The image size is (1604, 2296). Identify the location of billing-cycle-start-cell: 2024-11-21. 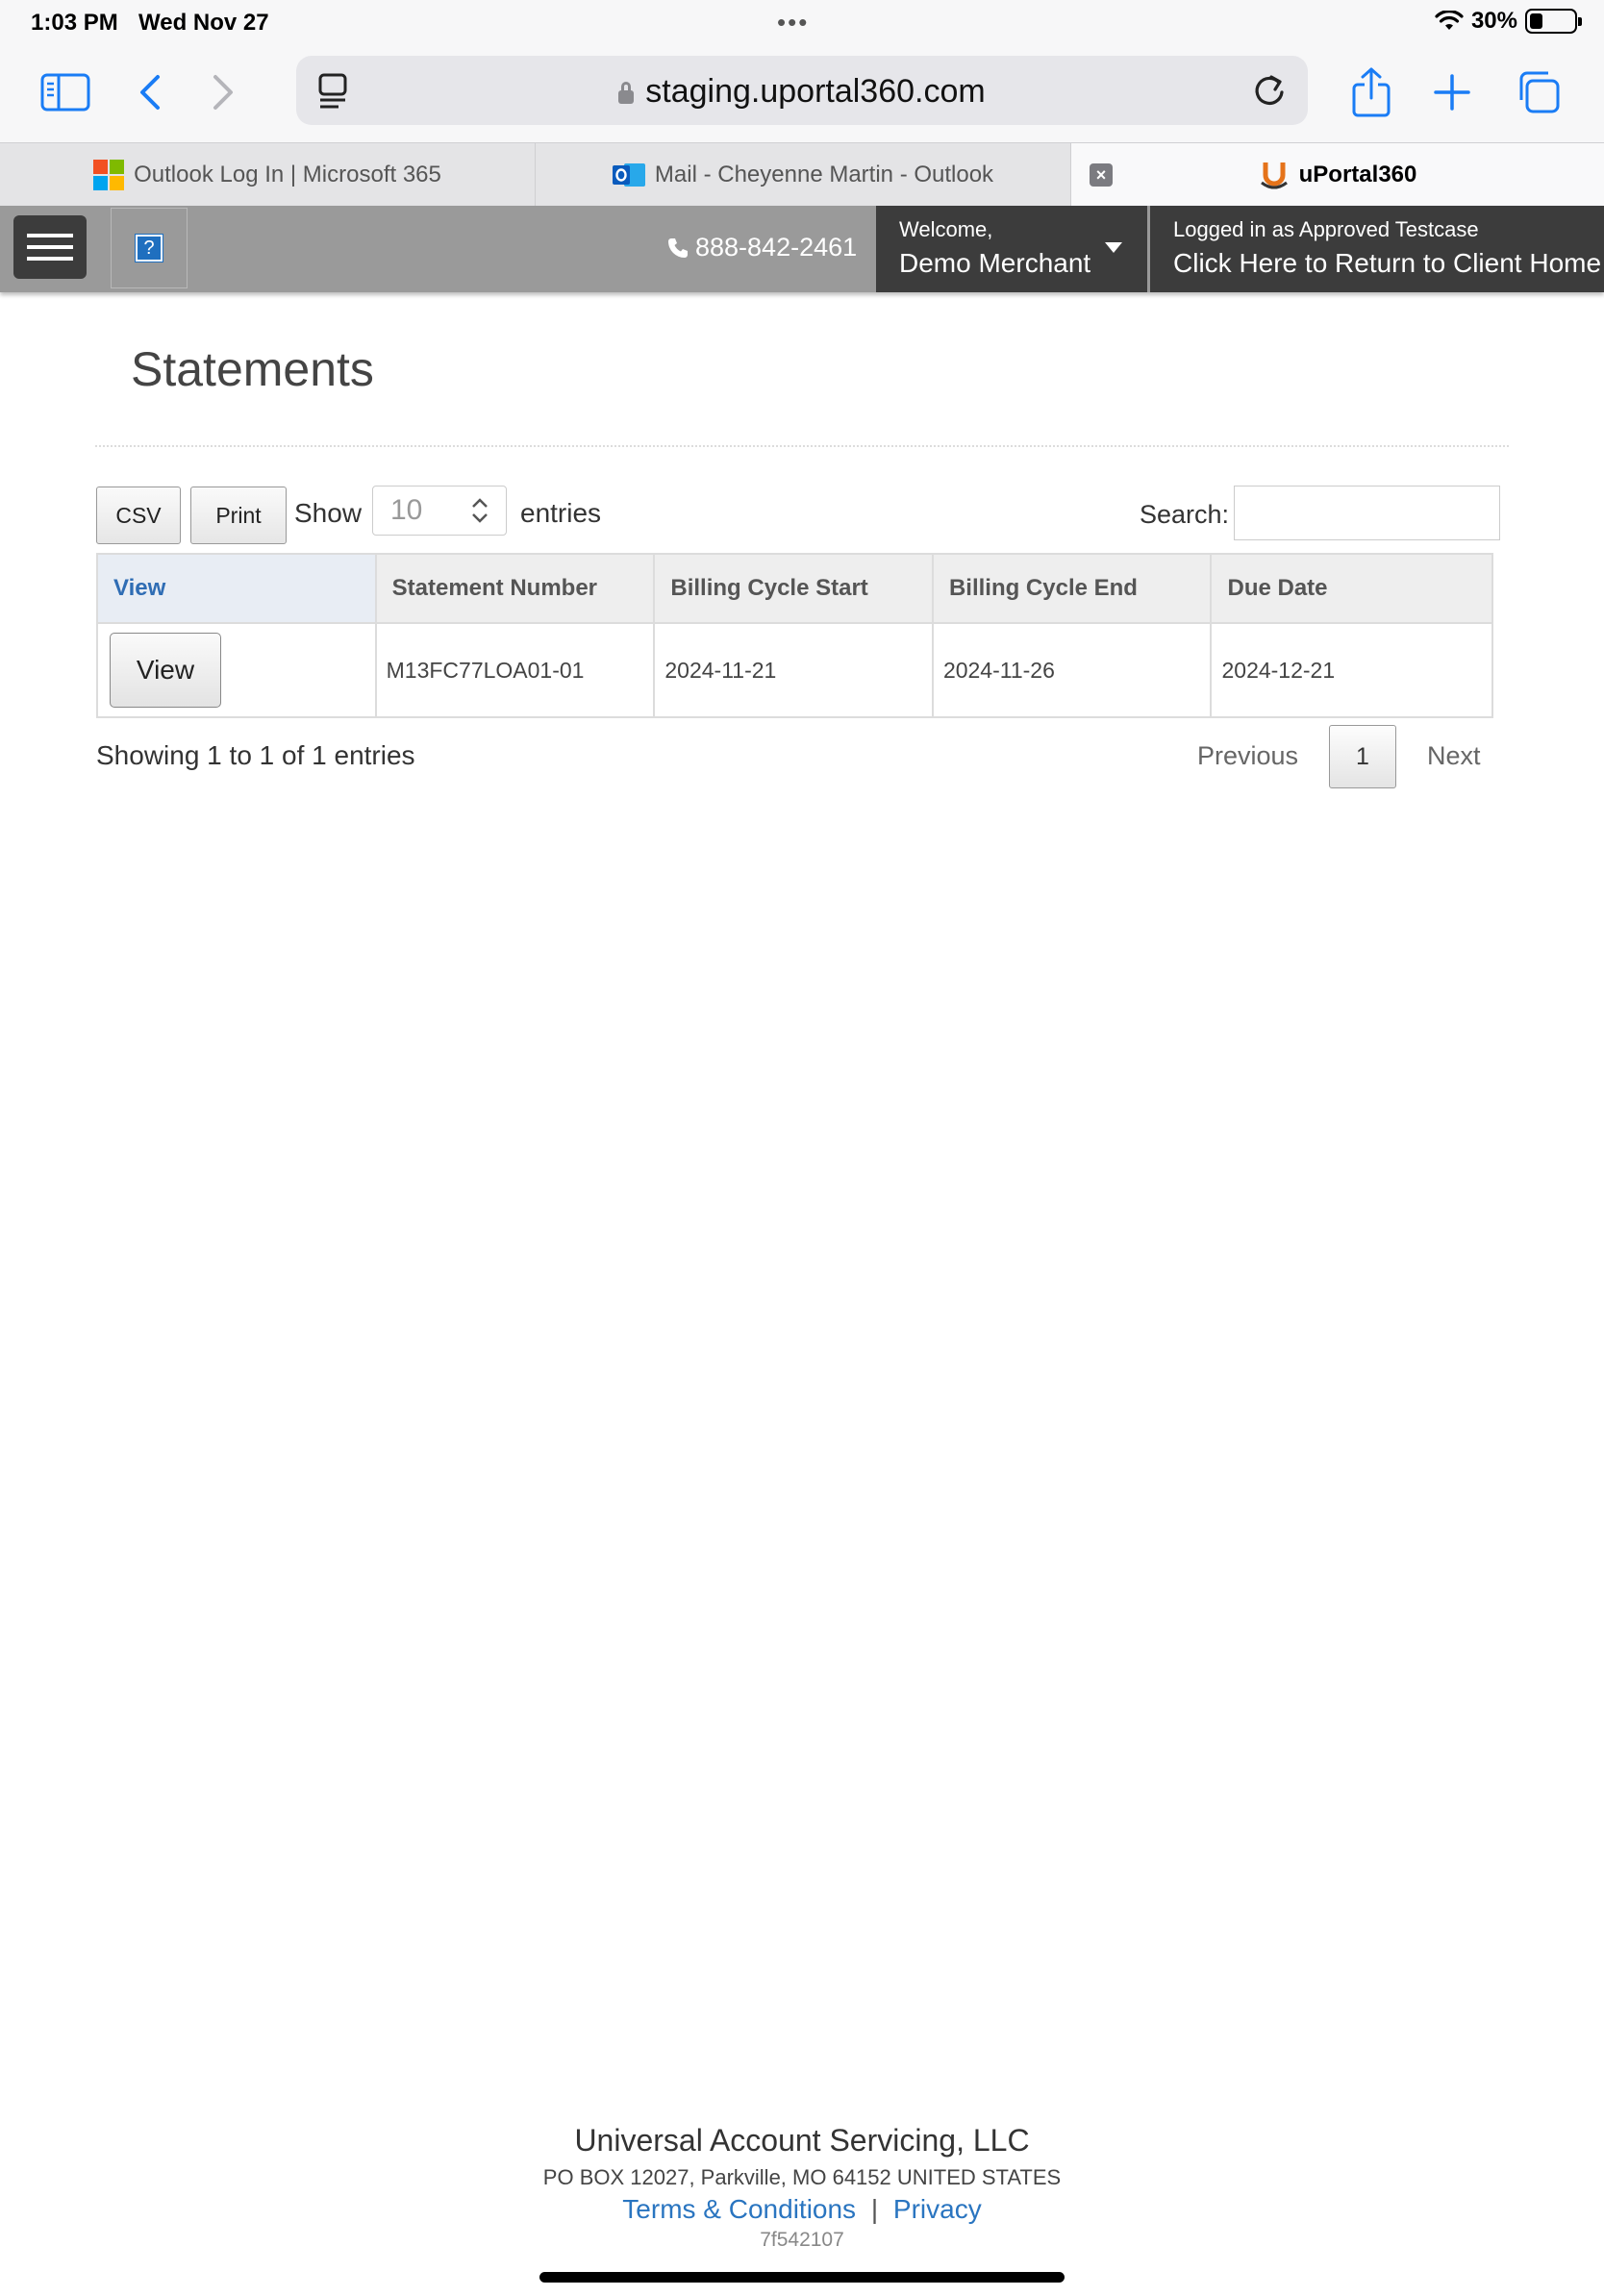
(793, 670).